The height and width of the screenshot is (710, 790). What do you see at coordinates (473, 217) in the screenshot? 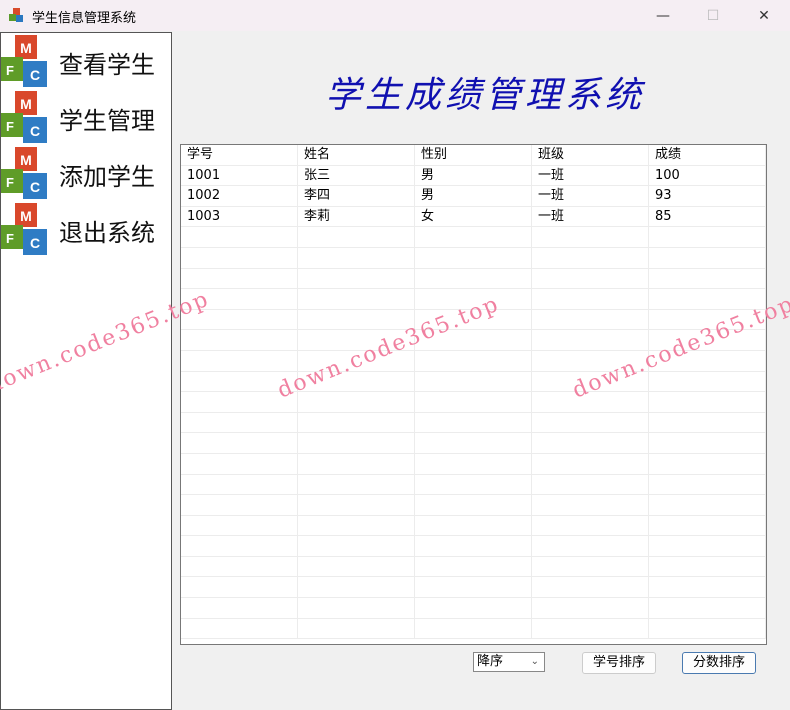
I see `table-row: 1003 李莉女一班 85` at bounding box center [473, 217].